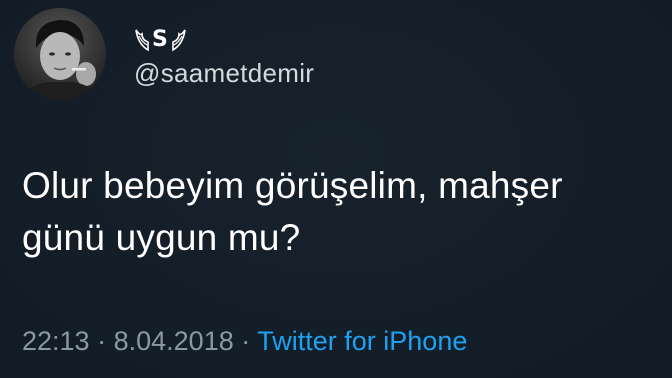  I want to click on display-name-text: S, so click(160, 39).